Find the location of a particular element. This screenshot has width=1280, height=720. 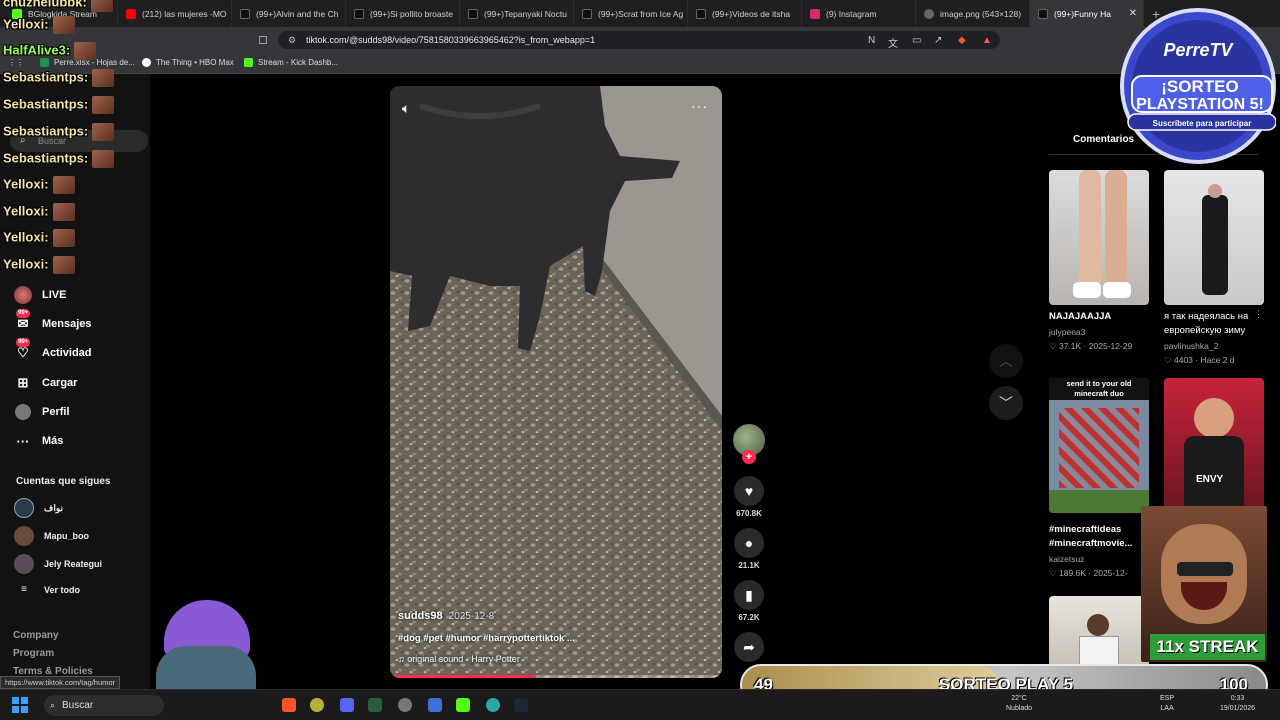

language-icon: 文 is located at coordinates (893, 42).